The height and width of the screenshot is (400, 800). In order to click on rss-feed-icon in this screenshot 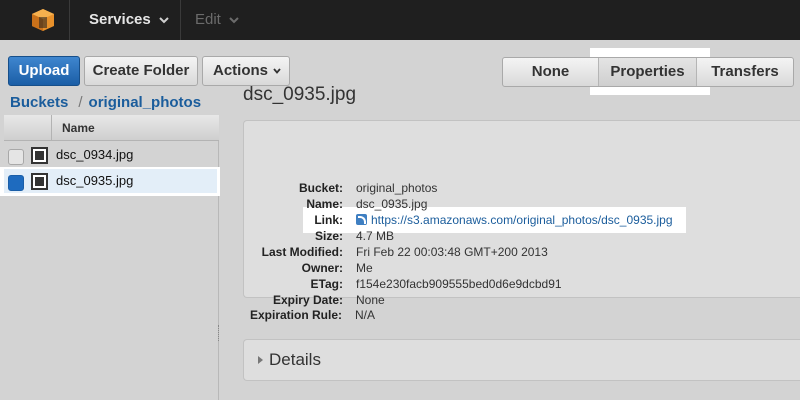, I will do `click(361, 219)`.